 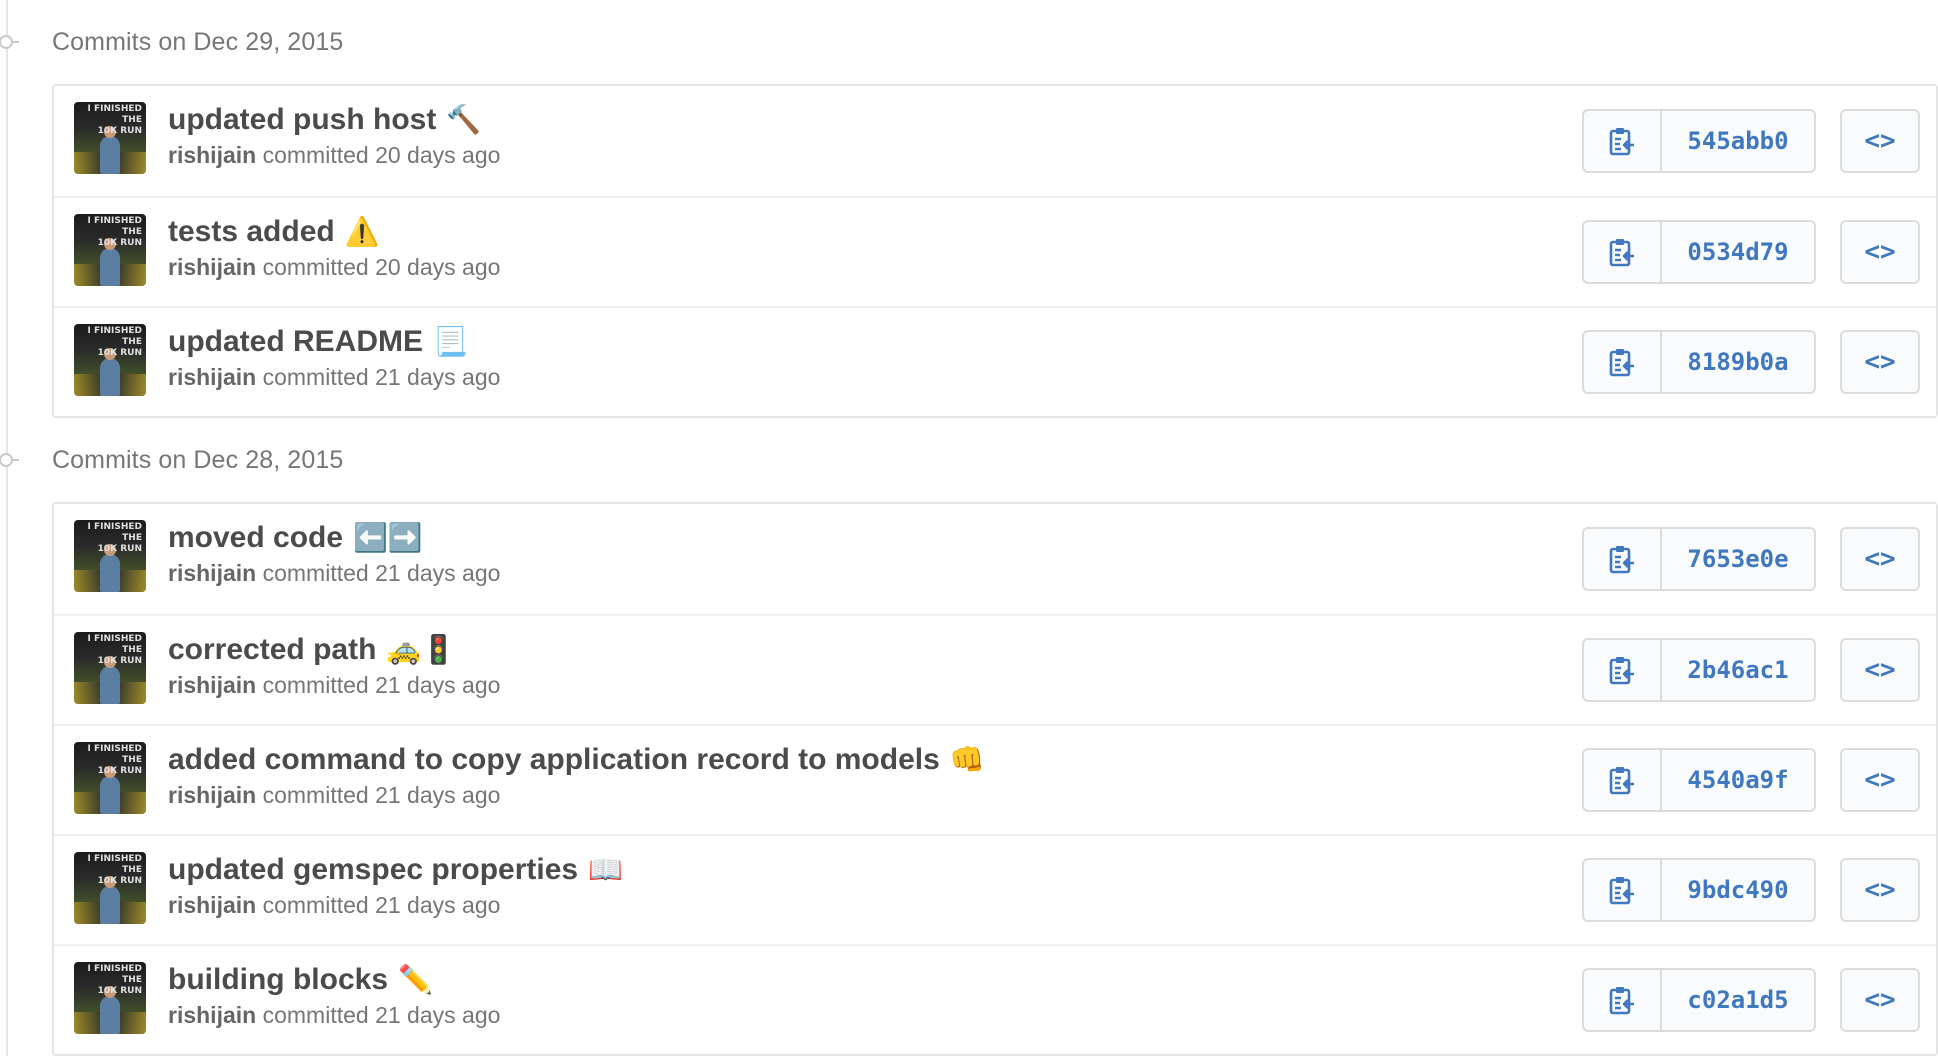 I want to click on commit-message-link: tests added, so click(x=251, y=232).